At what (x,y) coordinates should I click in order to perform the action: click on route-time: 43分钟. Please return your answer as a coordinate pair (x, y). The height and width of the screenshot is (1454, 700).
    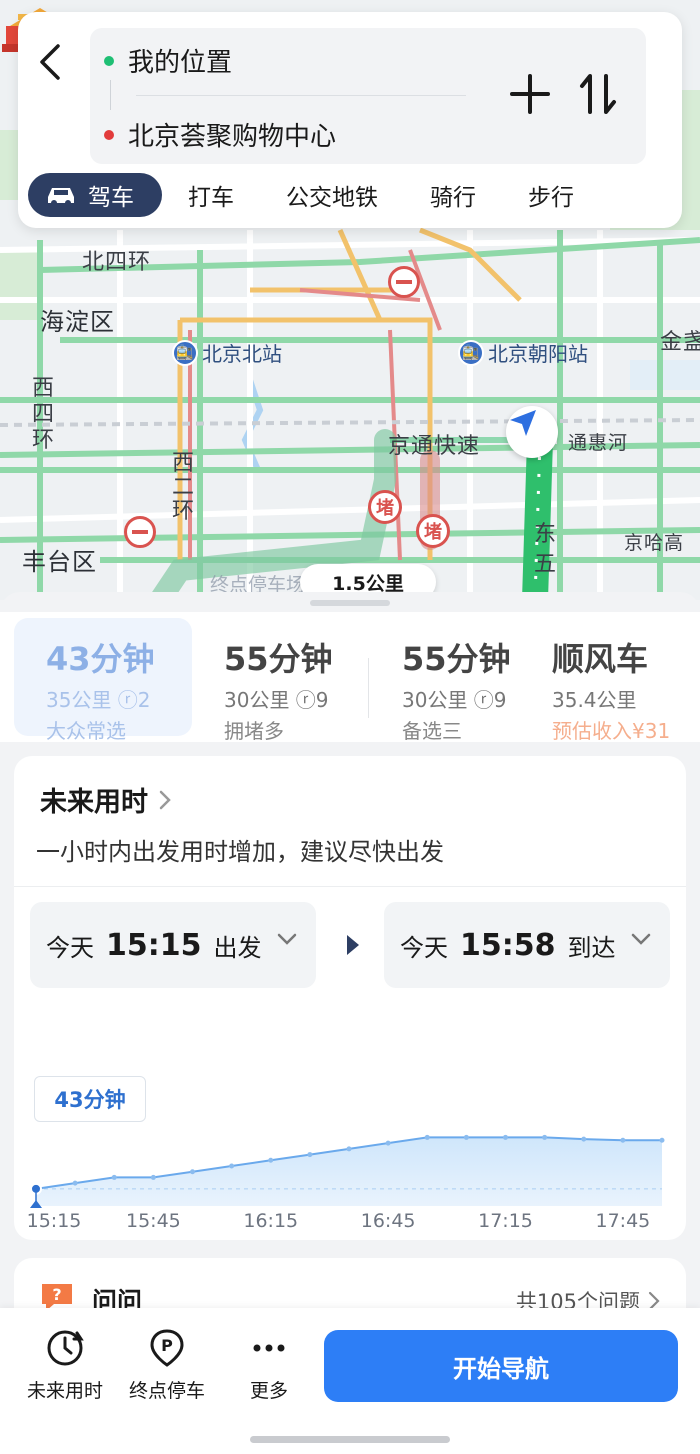
    Looking at the image, I should click on (100, 659).